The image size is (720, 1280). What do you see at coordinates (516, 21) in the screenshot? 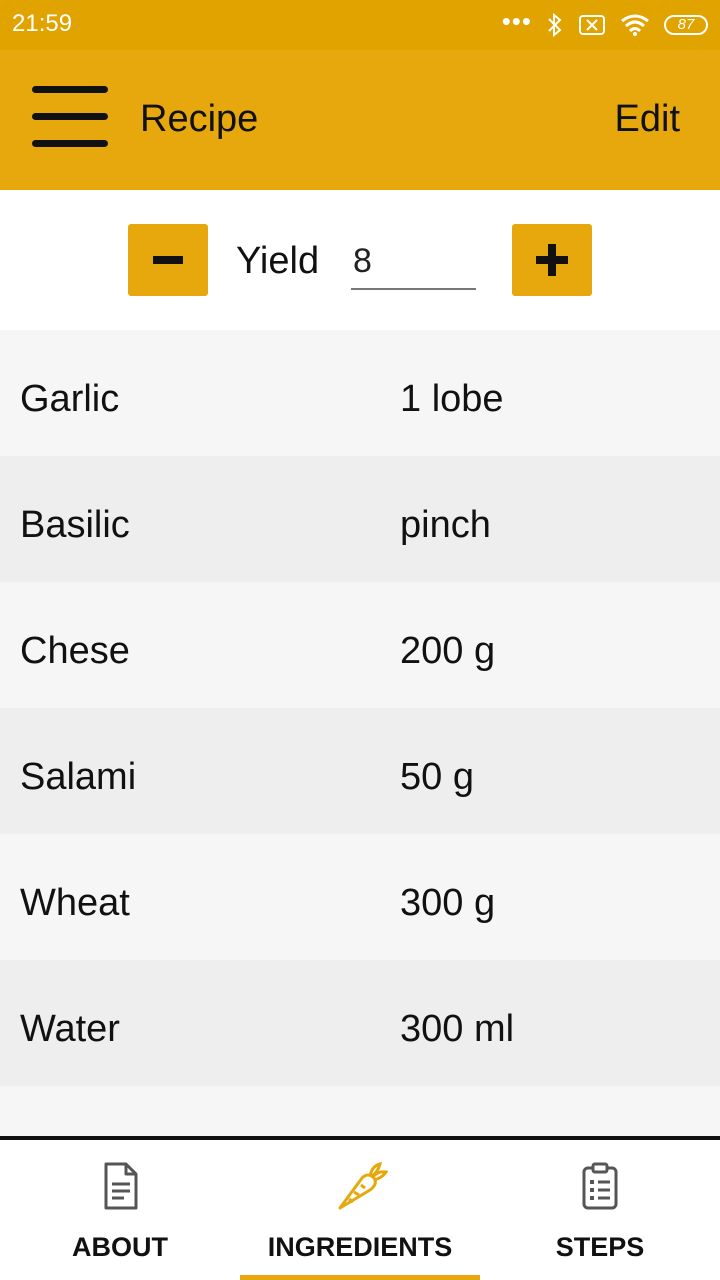
I see `more-dots-icon: •••` at bounding box center [516, 21].